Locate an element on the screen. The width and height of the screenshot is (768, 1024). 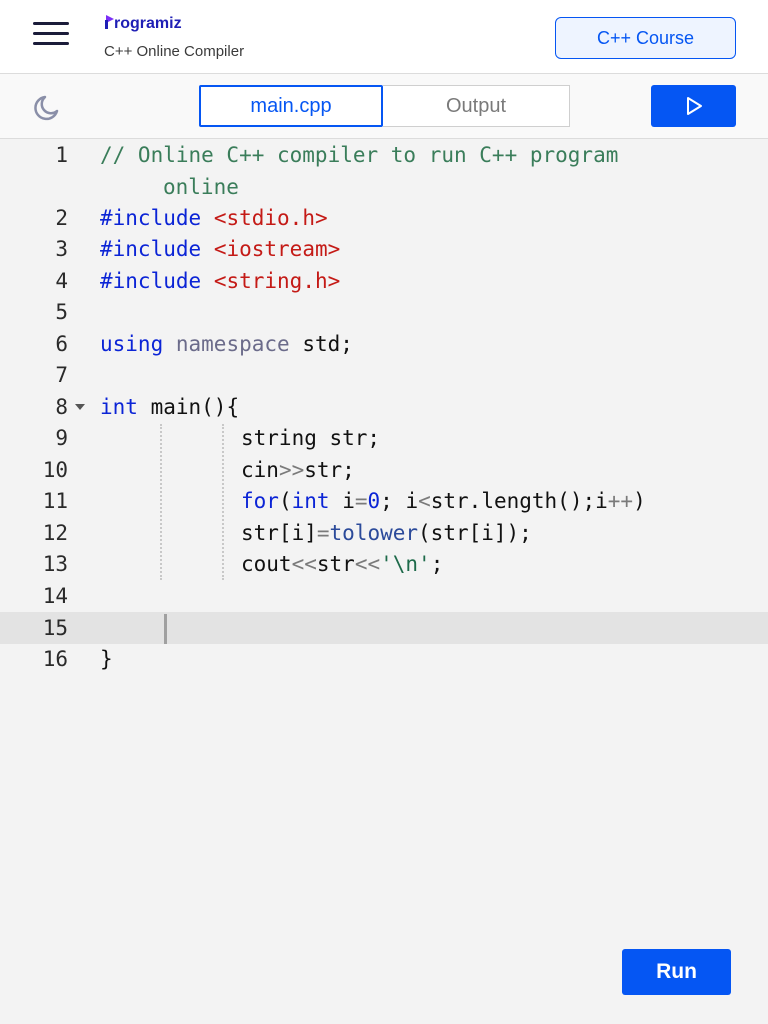
code-text: #include <string.h> is located at coordinates (220, 281).